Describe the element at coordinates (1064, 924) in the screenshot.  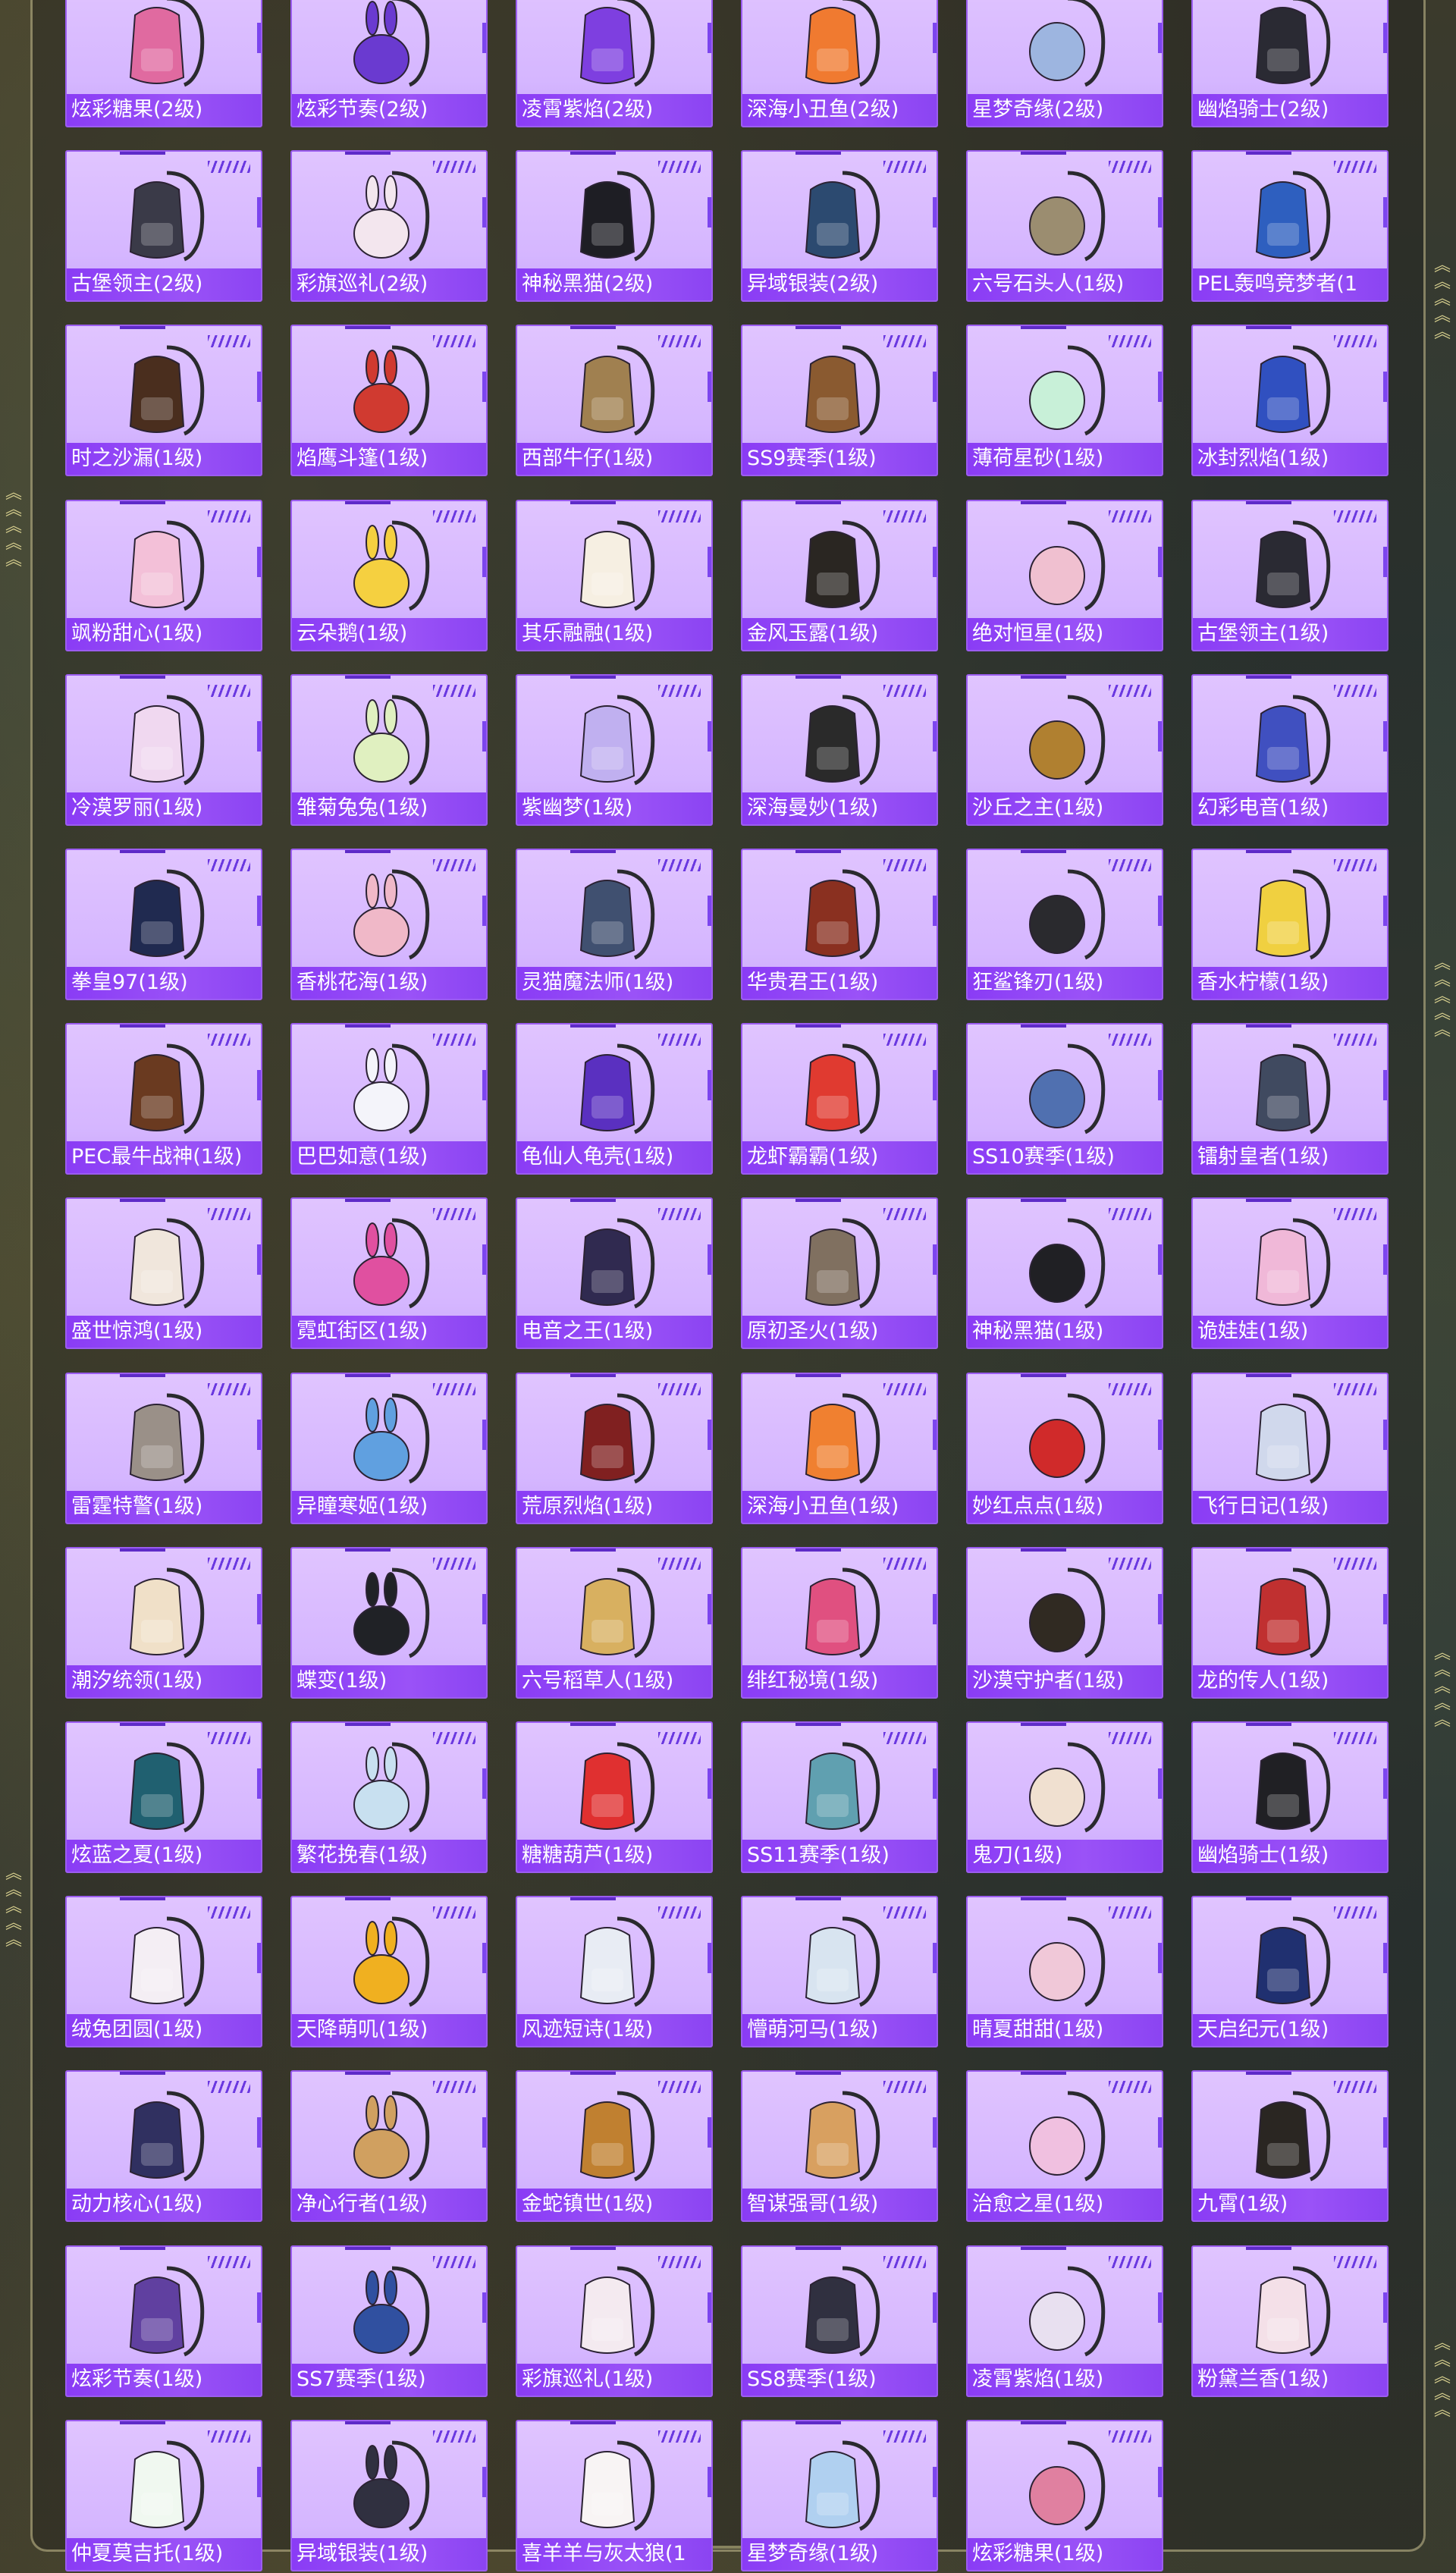
I see `backpack-card: 狂鲨锋刃(1级)` at that location.